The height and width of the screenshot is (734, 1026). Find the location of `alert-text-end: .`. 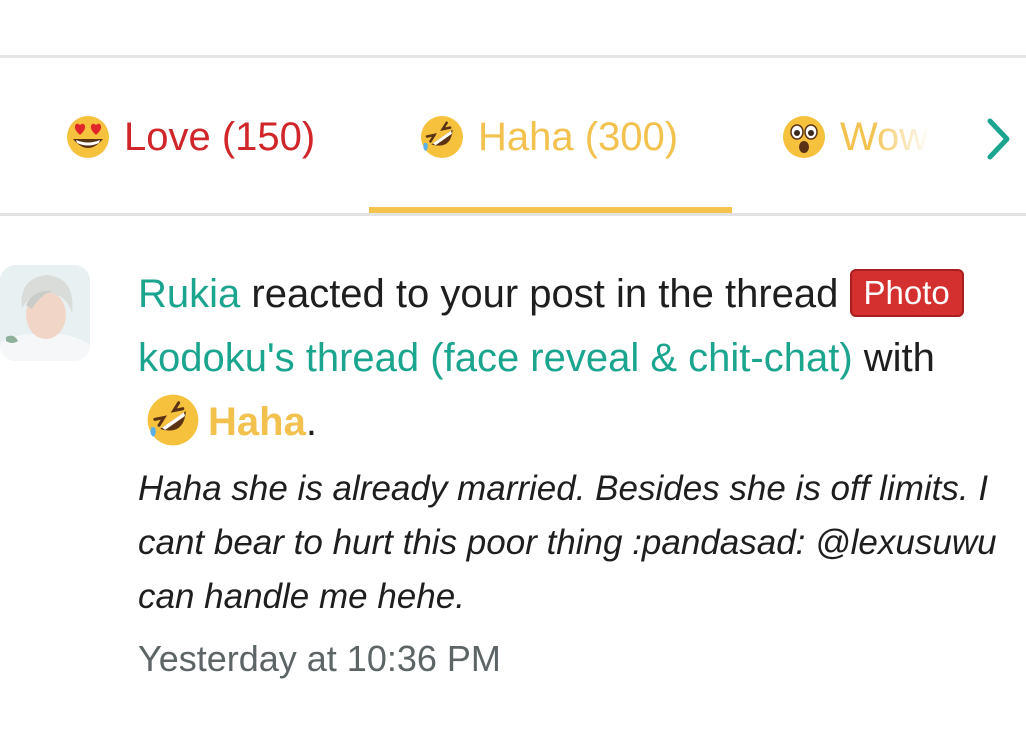

alert-text-end: . is located at coordinates (311, 422).